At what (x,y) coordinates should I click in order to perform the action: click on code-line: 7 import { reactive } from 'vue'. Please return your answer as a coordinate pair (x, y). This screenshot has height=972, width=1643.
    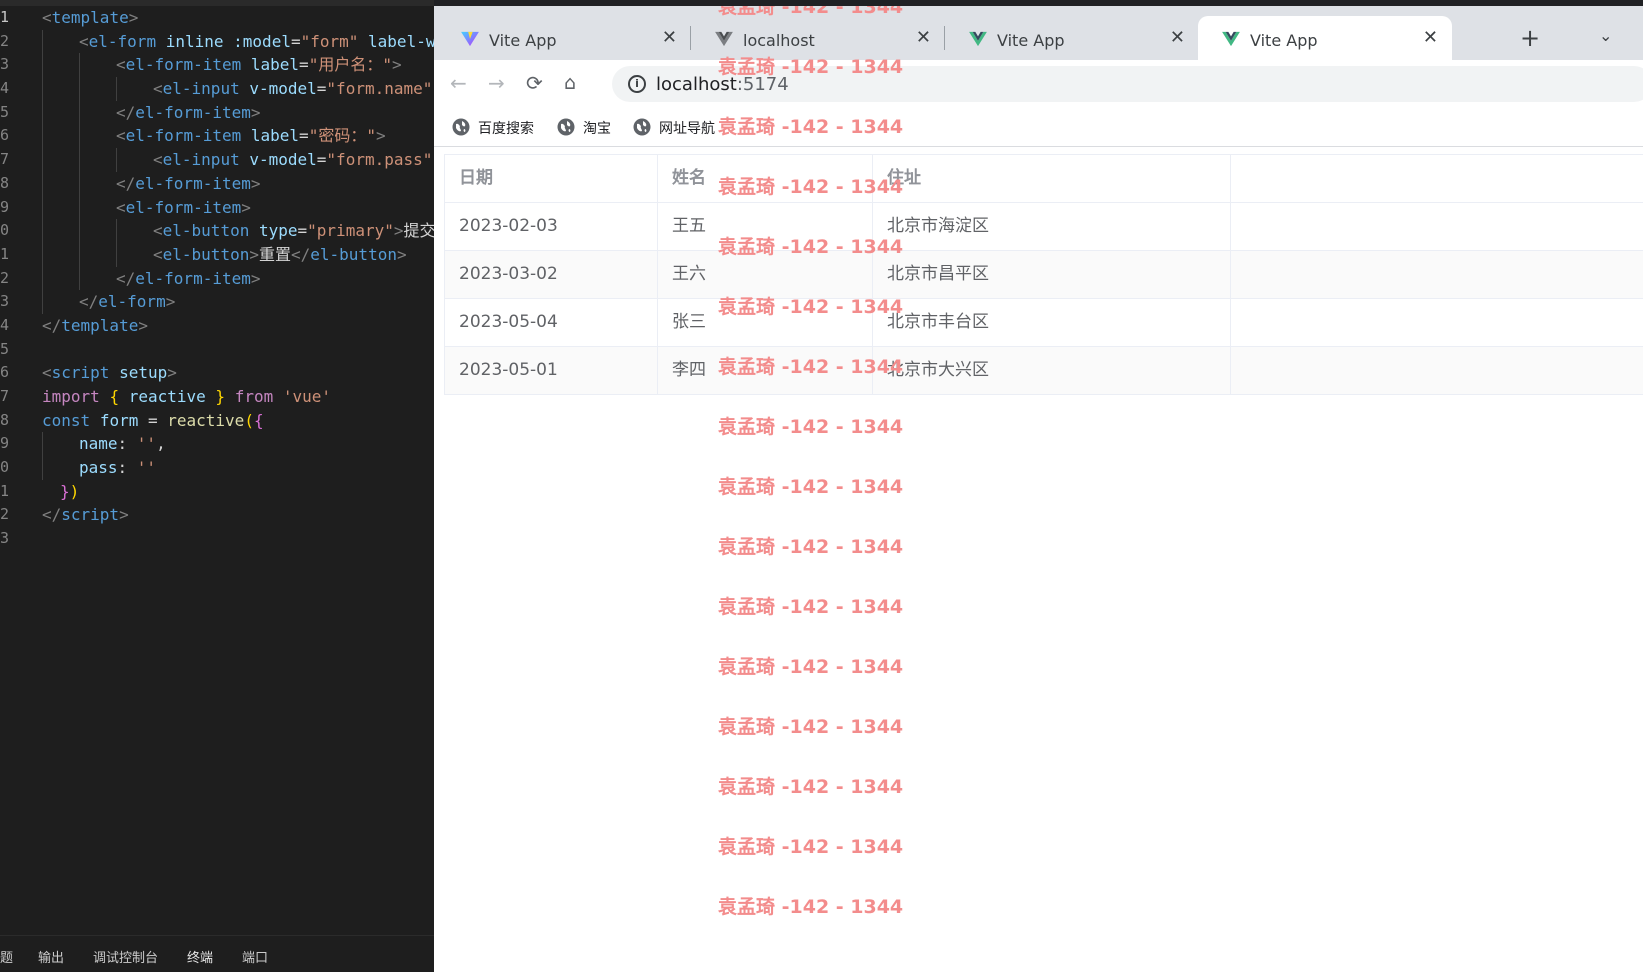
    Looking at the image, I should click on (217, 397).